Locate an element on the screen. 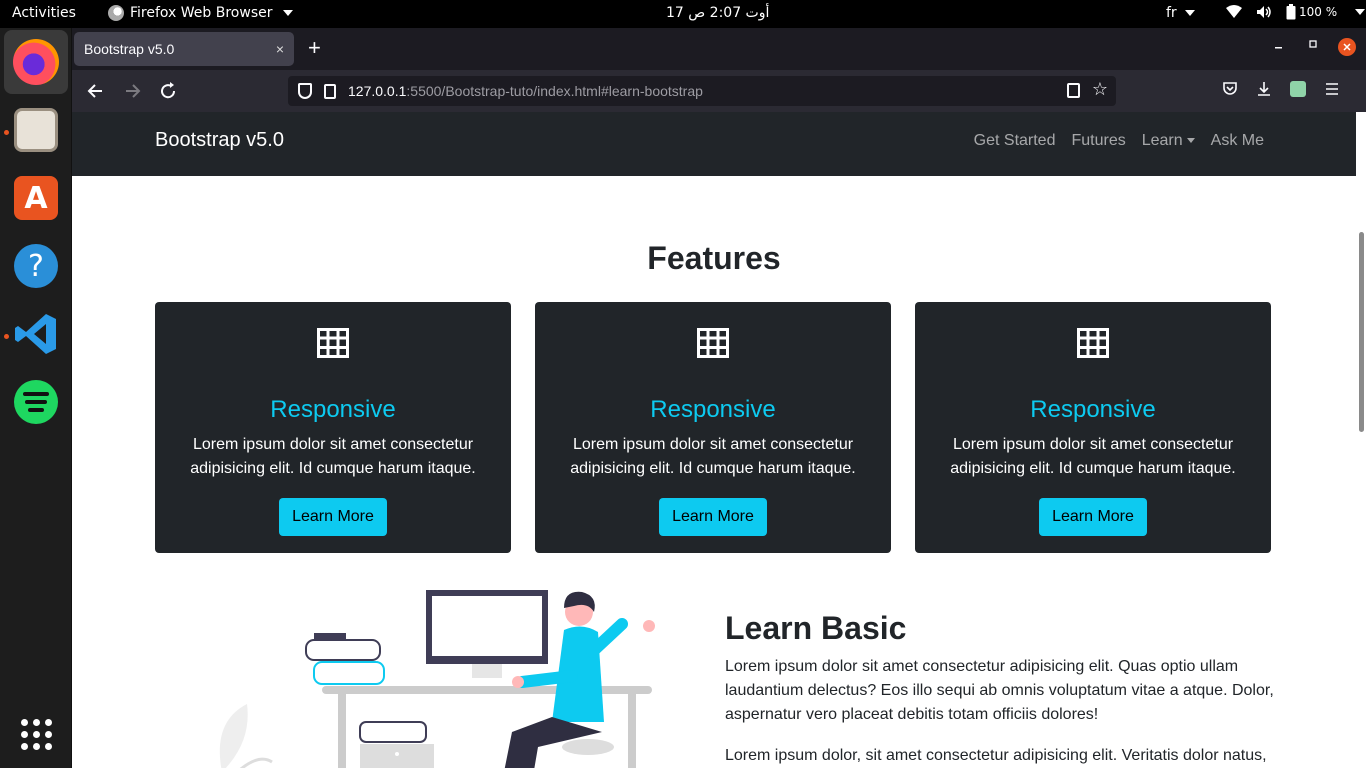 This screenshot has height=768, width=1366. clock: 17 أوت 2:07 ص is located at coordinates (717, 13).